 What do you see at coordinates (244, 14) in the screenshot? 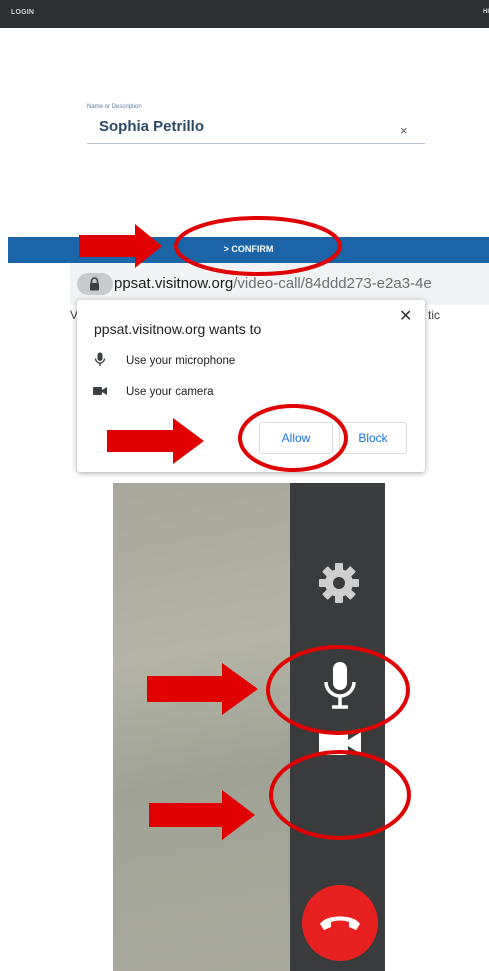
I see `top-bar: LOGIN HI` at bounding box center [244, 14].